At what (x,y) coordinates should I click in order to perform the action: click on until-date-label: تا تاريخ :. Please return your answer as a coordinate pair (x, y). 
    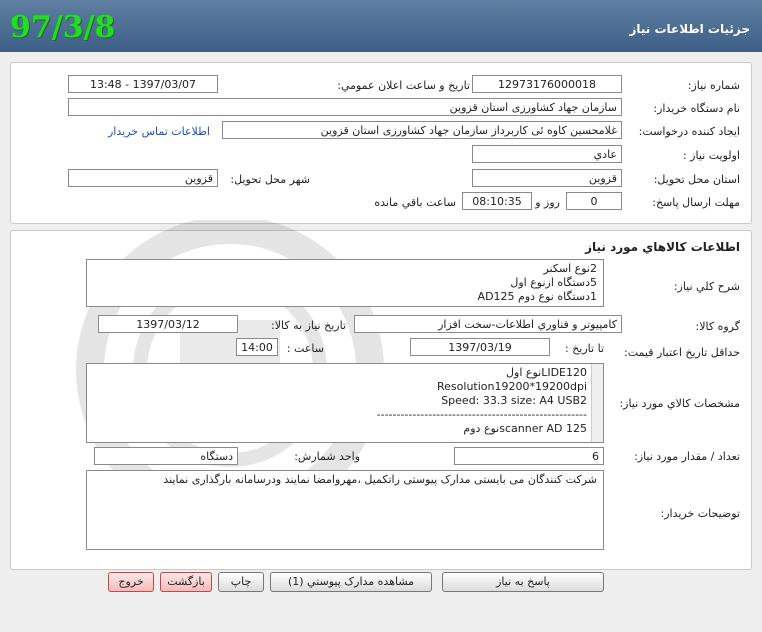
    Looking at the image, I should click on (584, 348).